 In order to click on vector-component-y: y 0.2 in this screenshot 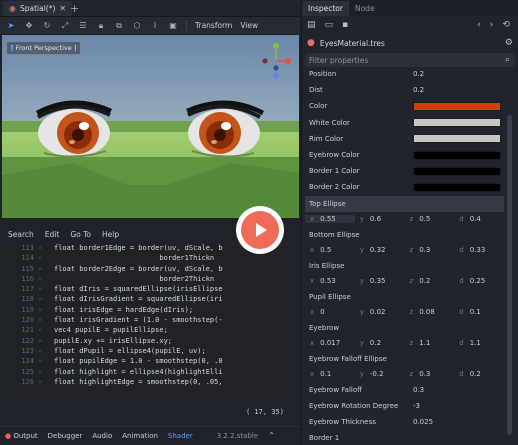, I will do `click(380, 343)`.